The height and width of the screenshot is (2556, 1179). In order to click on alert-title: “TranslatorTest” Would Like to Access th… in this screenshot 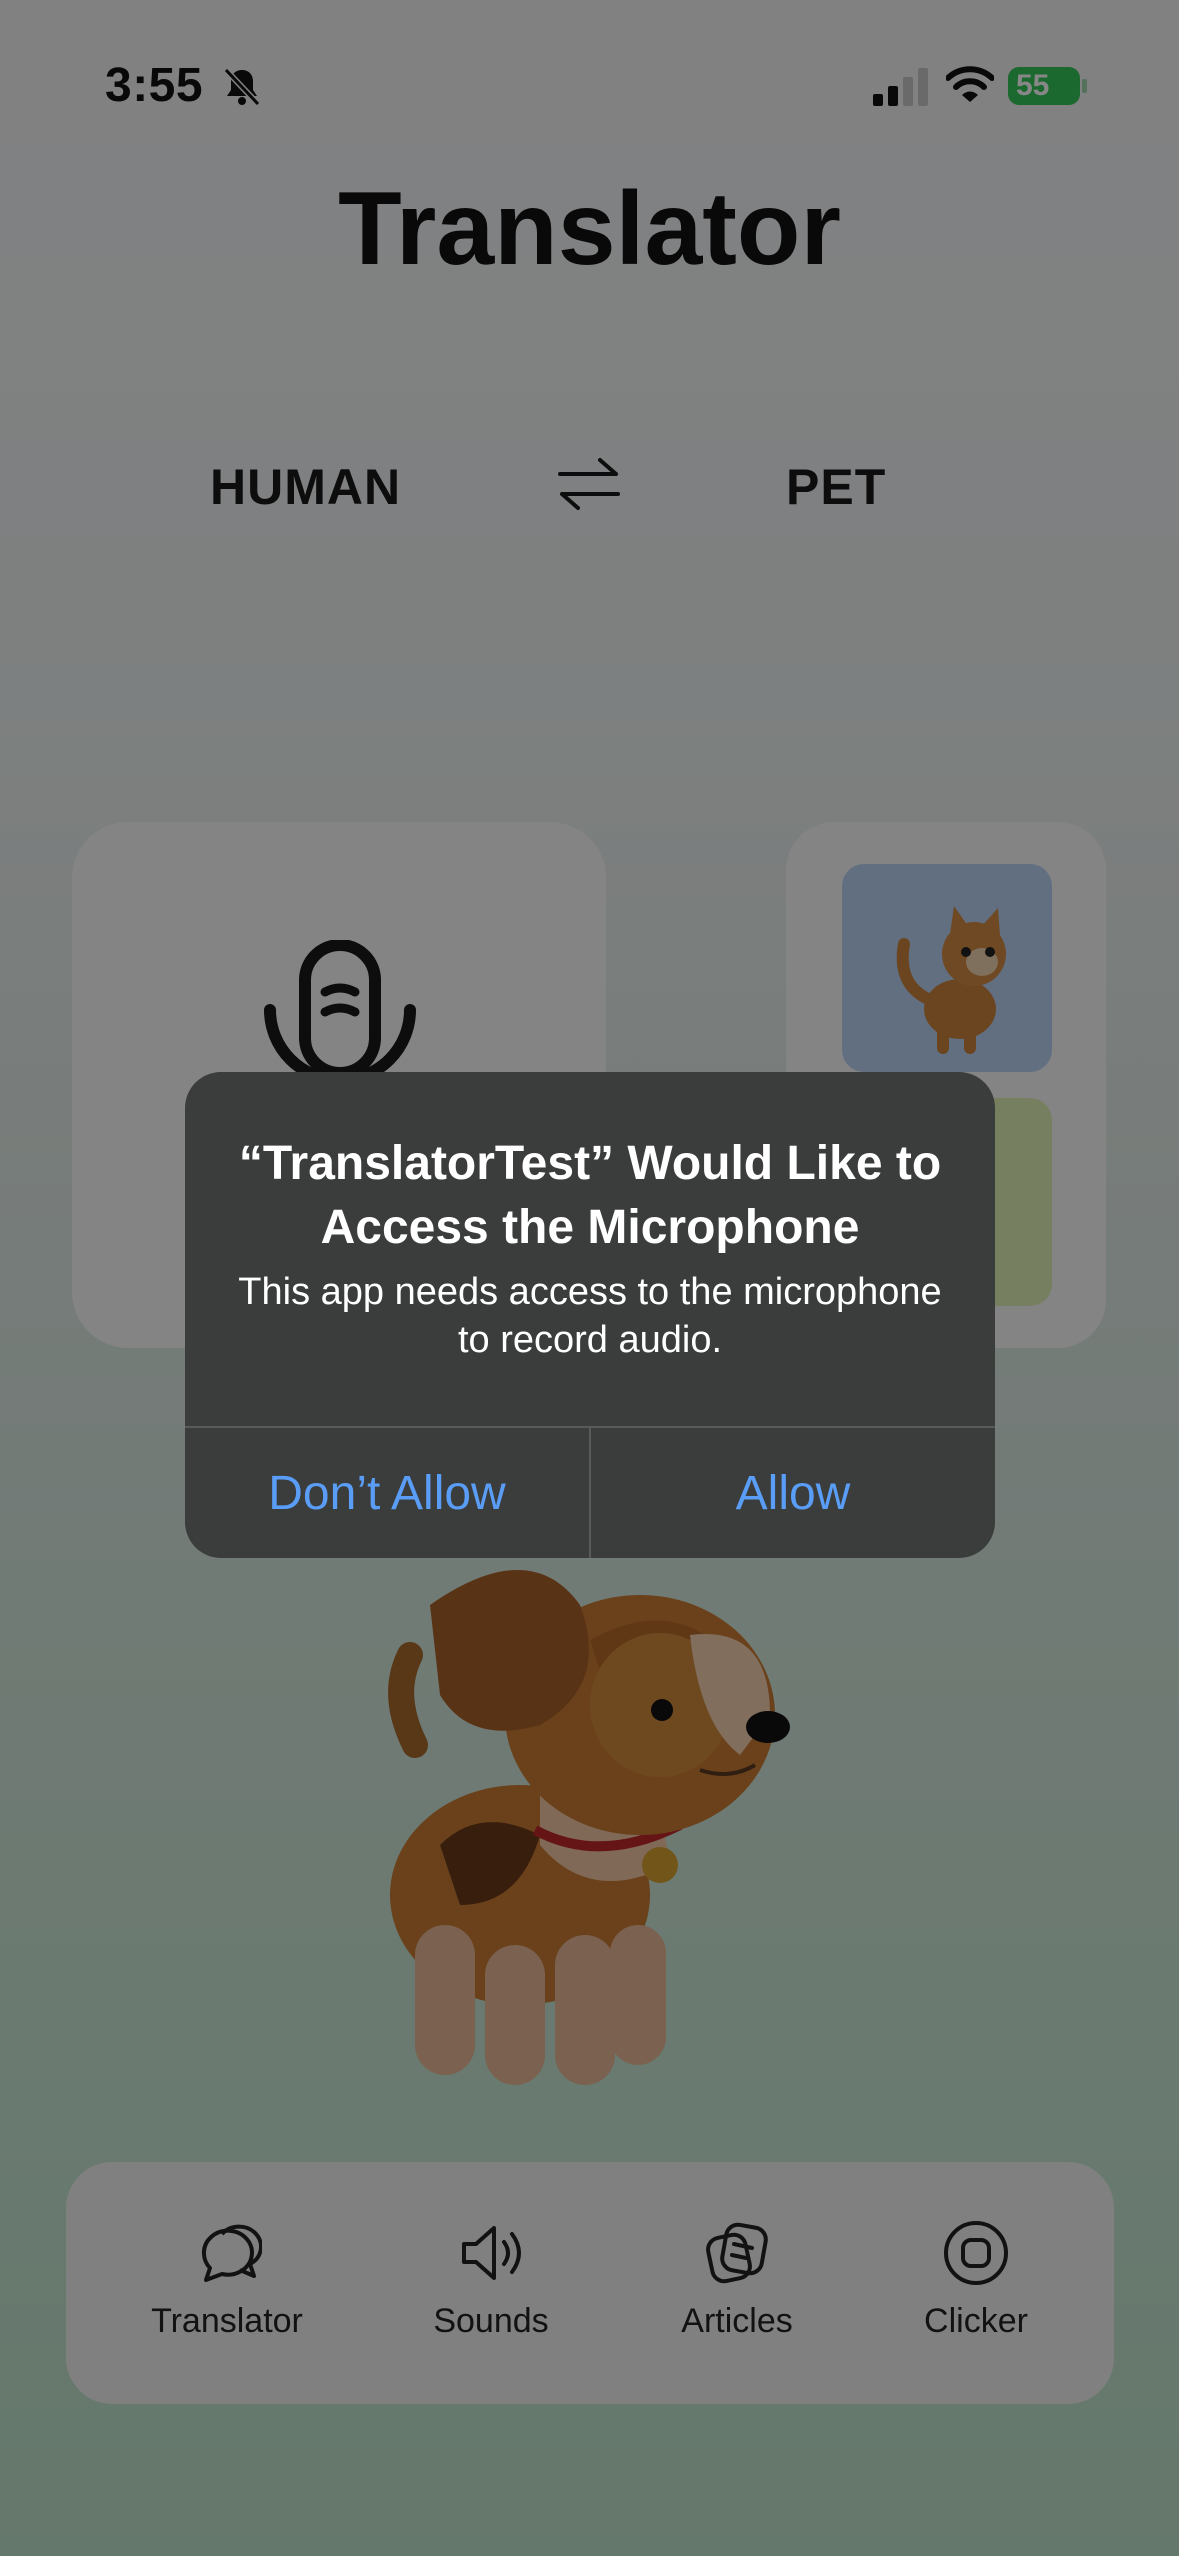, I will do `click(590, 1195)`.